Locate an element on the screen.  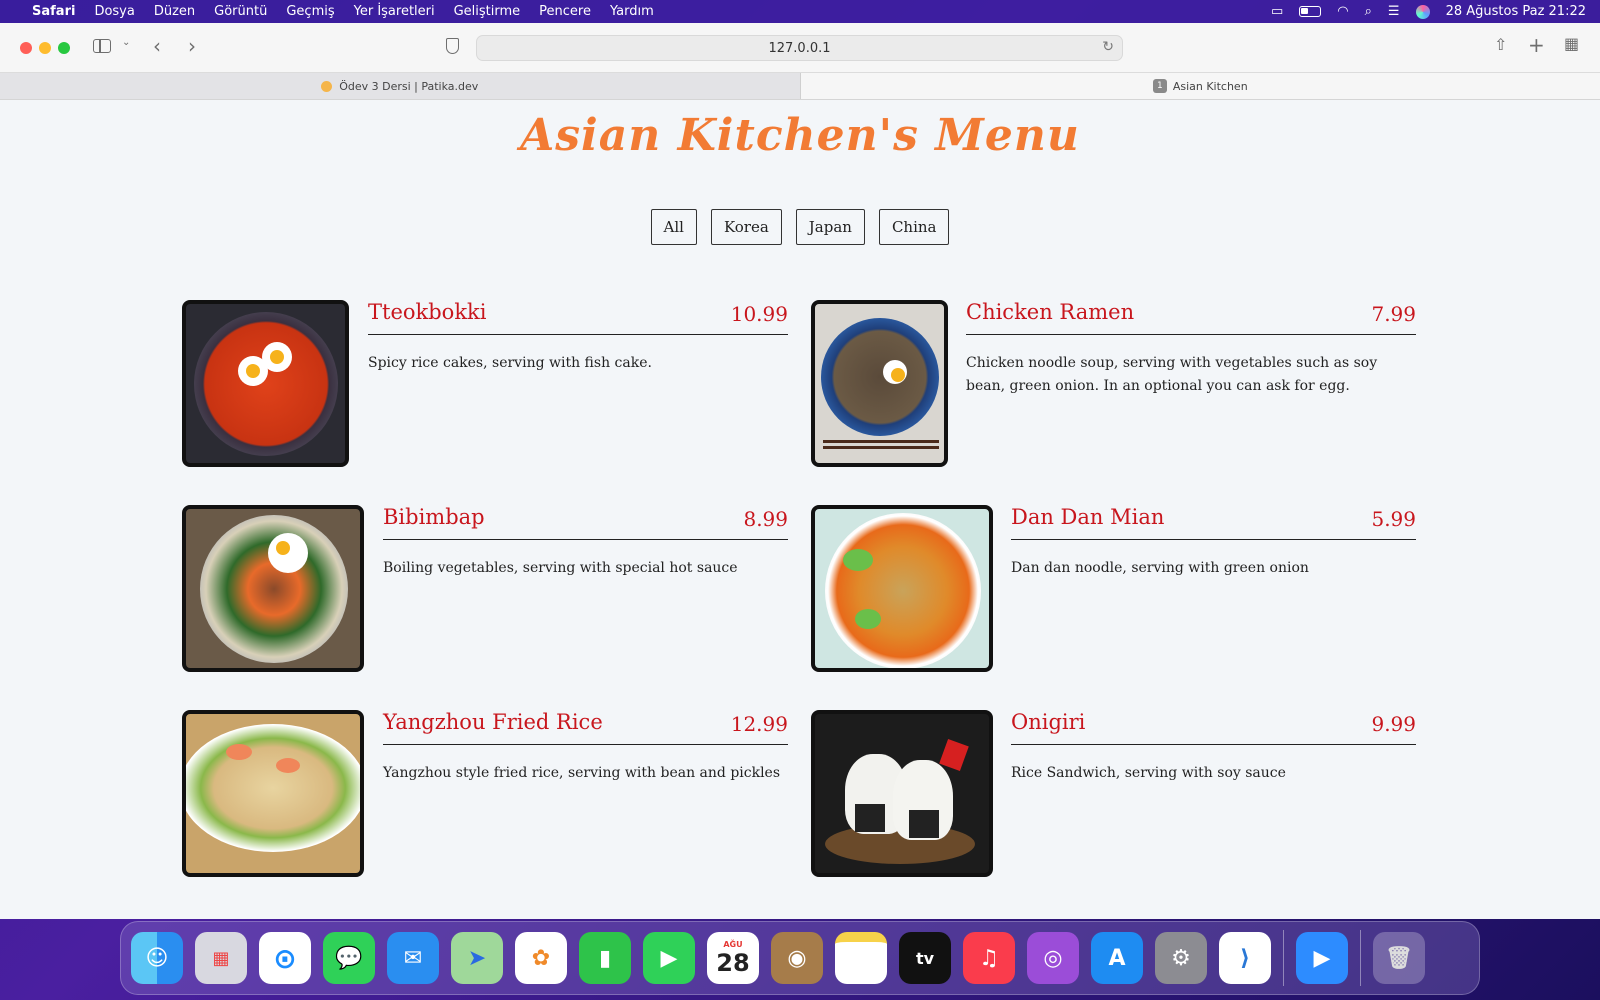
fried-rice-photo is located at coordinates (273, 793).